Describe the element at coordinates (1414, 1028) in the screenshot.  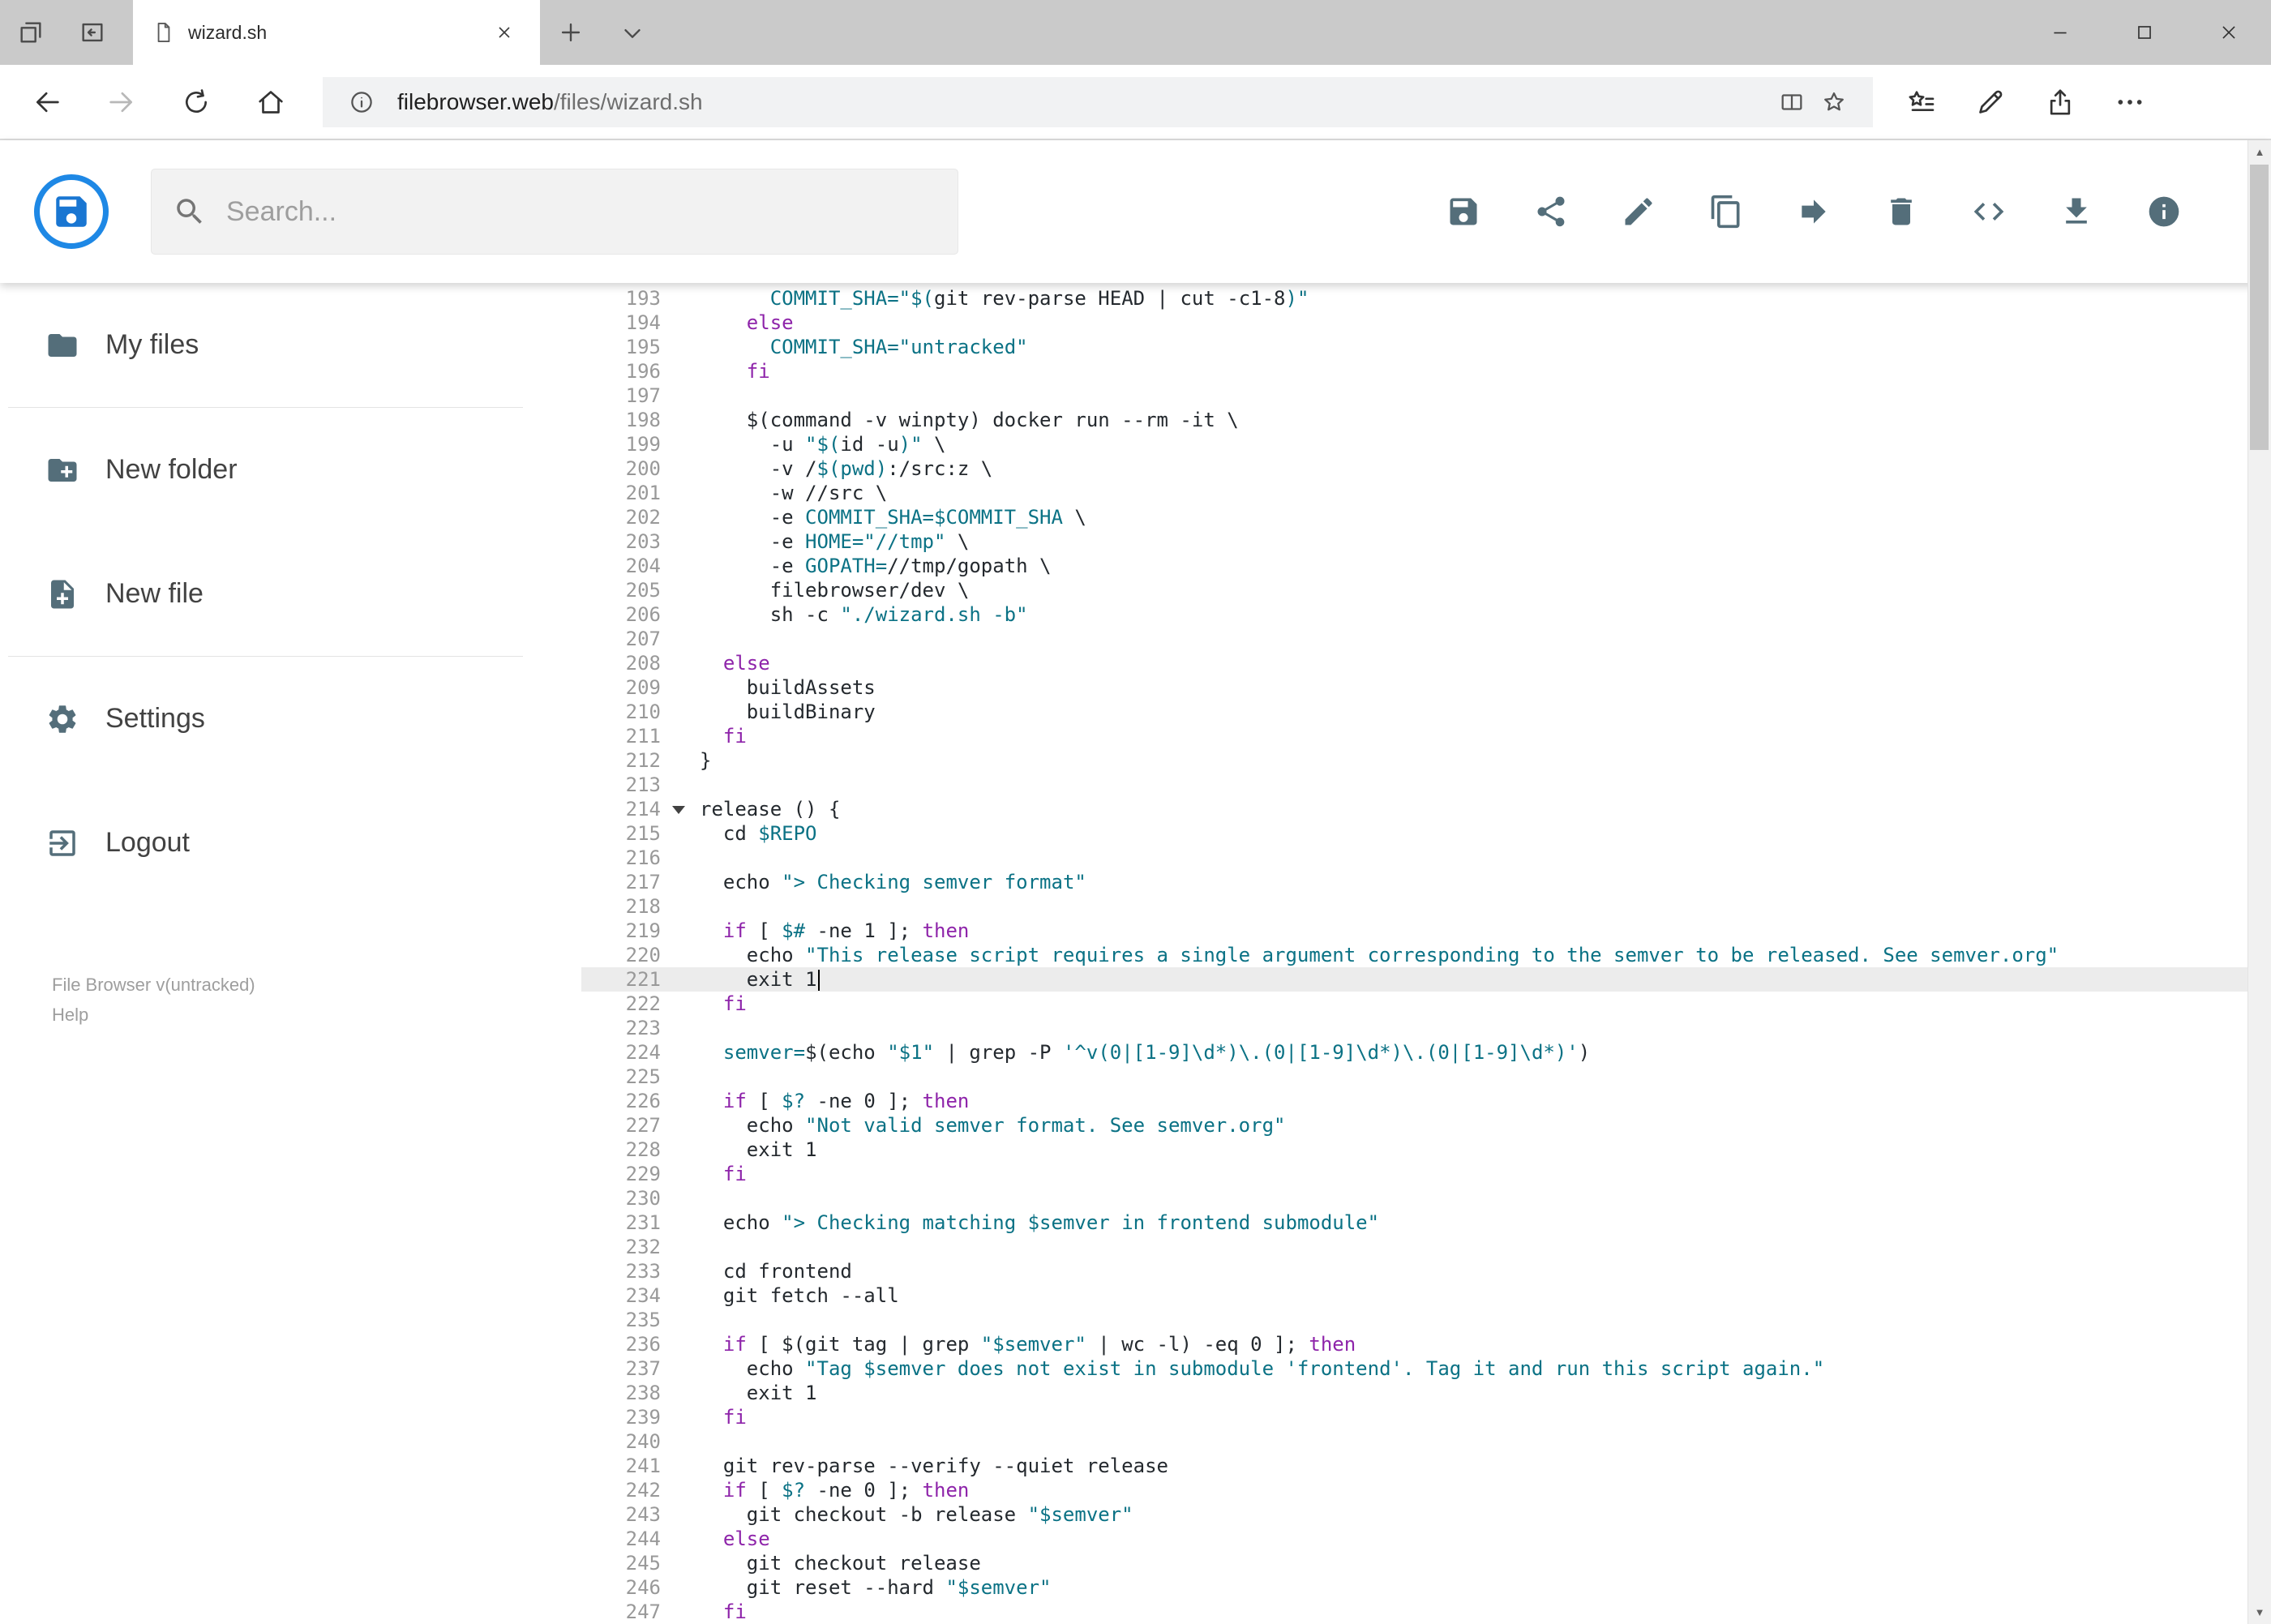
I see `code-line: 223` at that location.